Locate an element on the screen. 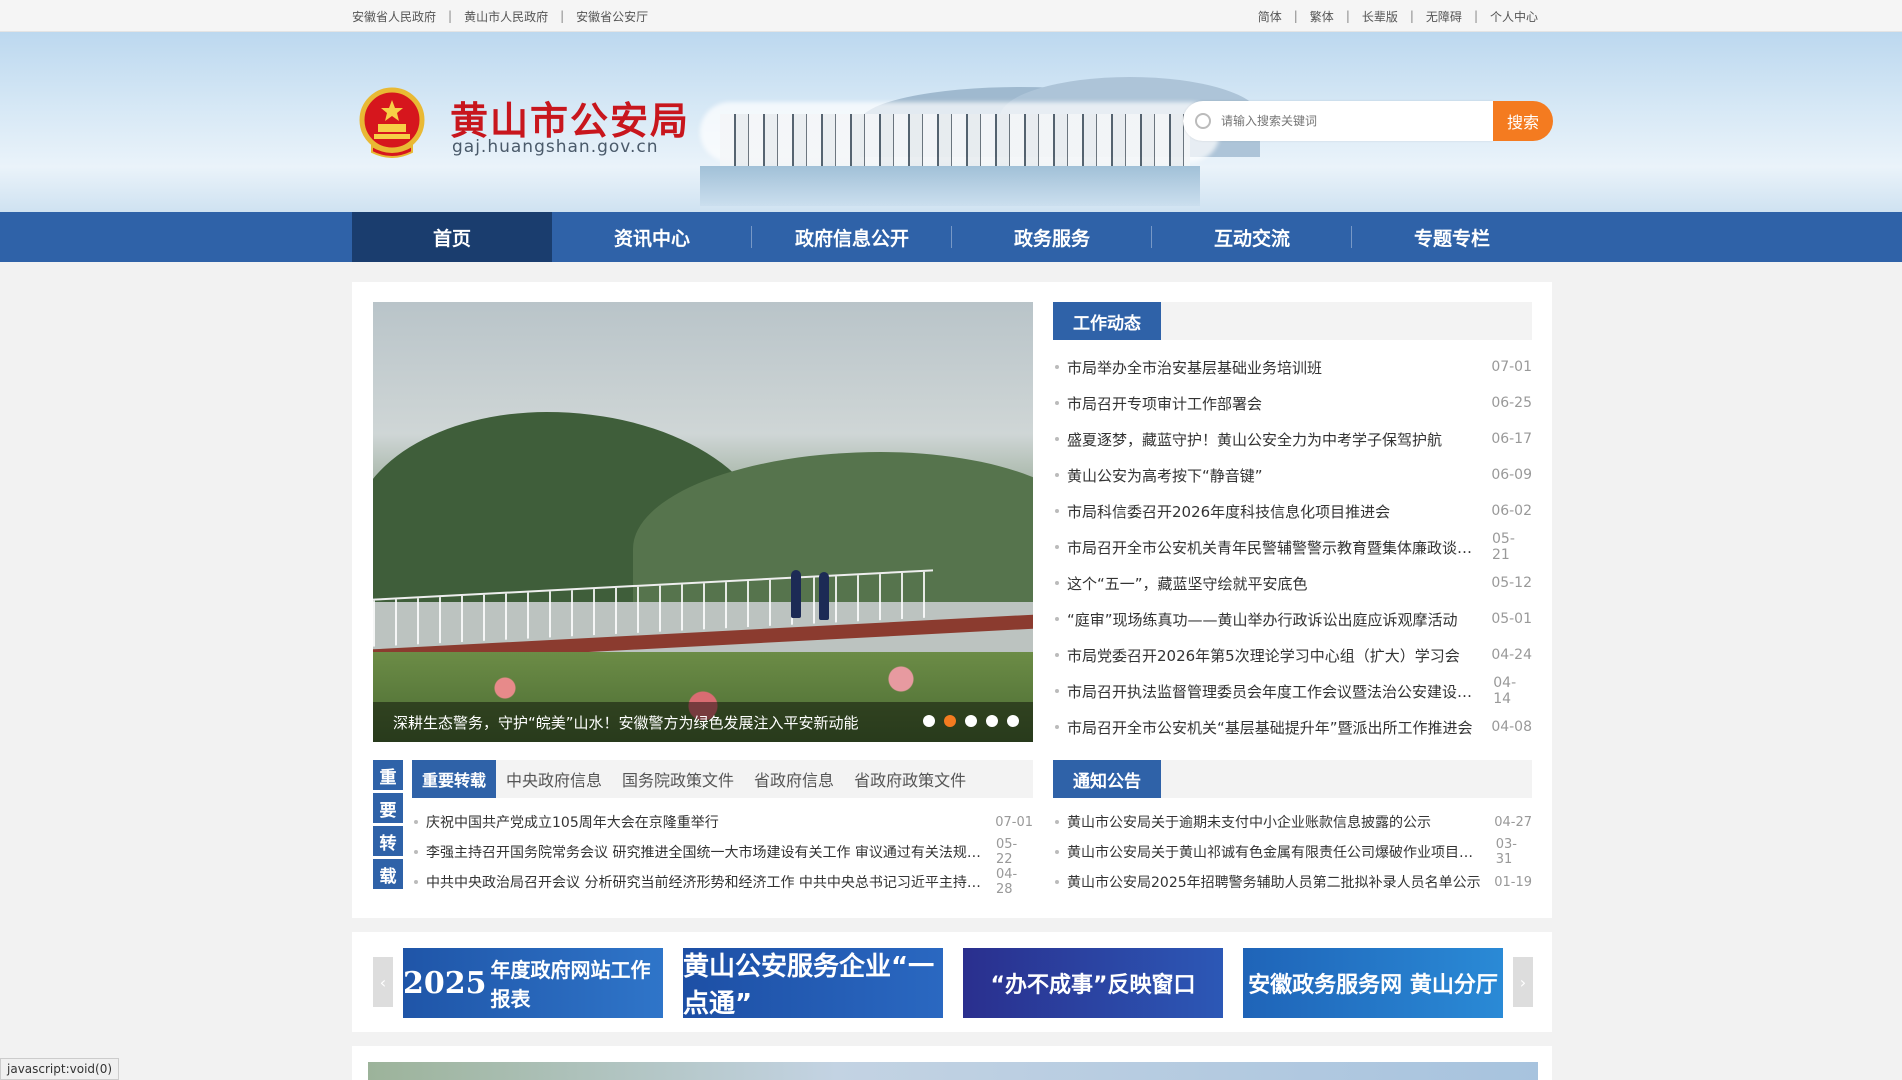 This screenshot has height=1080, width=1902. search-box is located at coordinates (1338, 121).